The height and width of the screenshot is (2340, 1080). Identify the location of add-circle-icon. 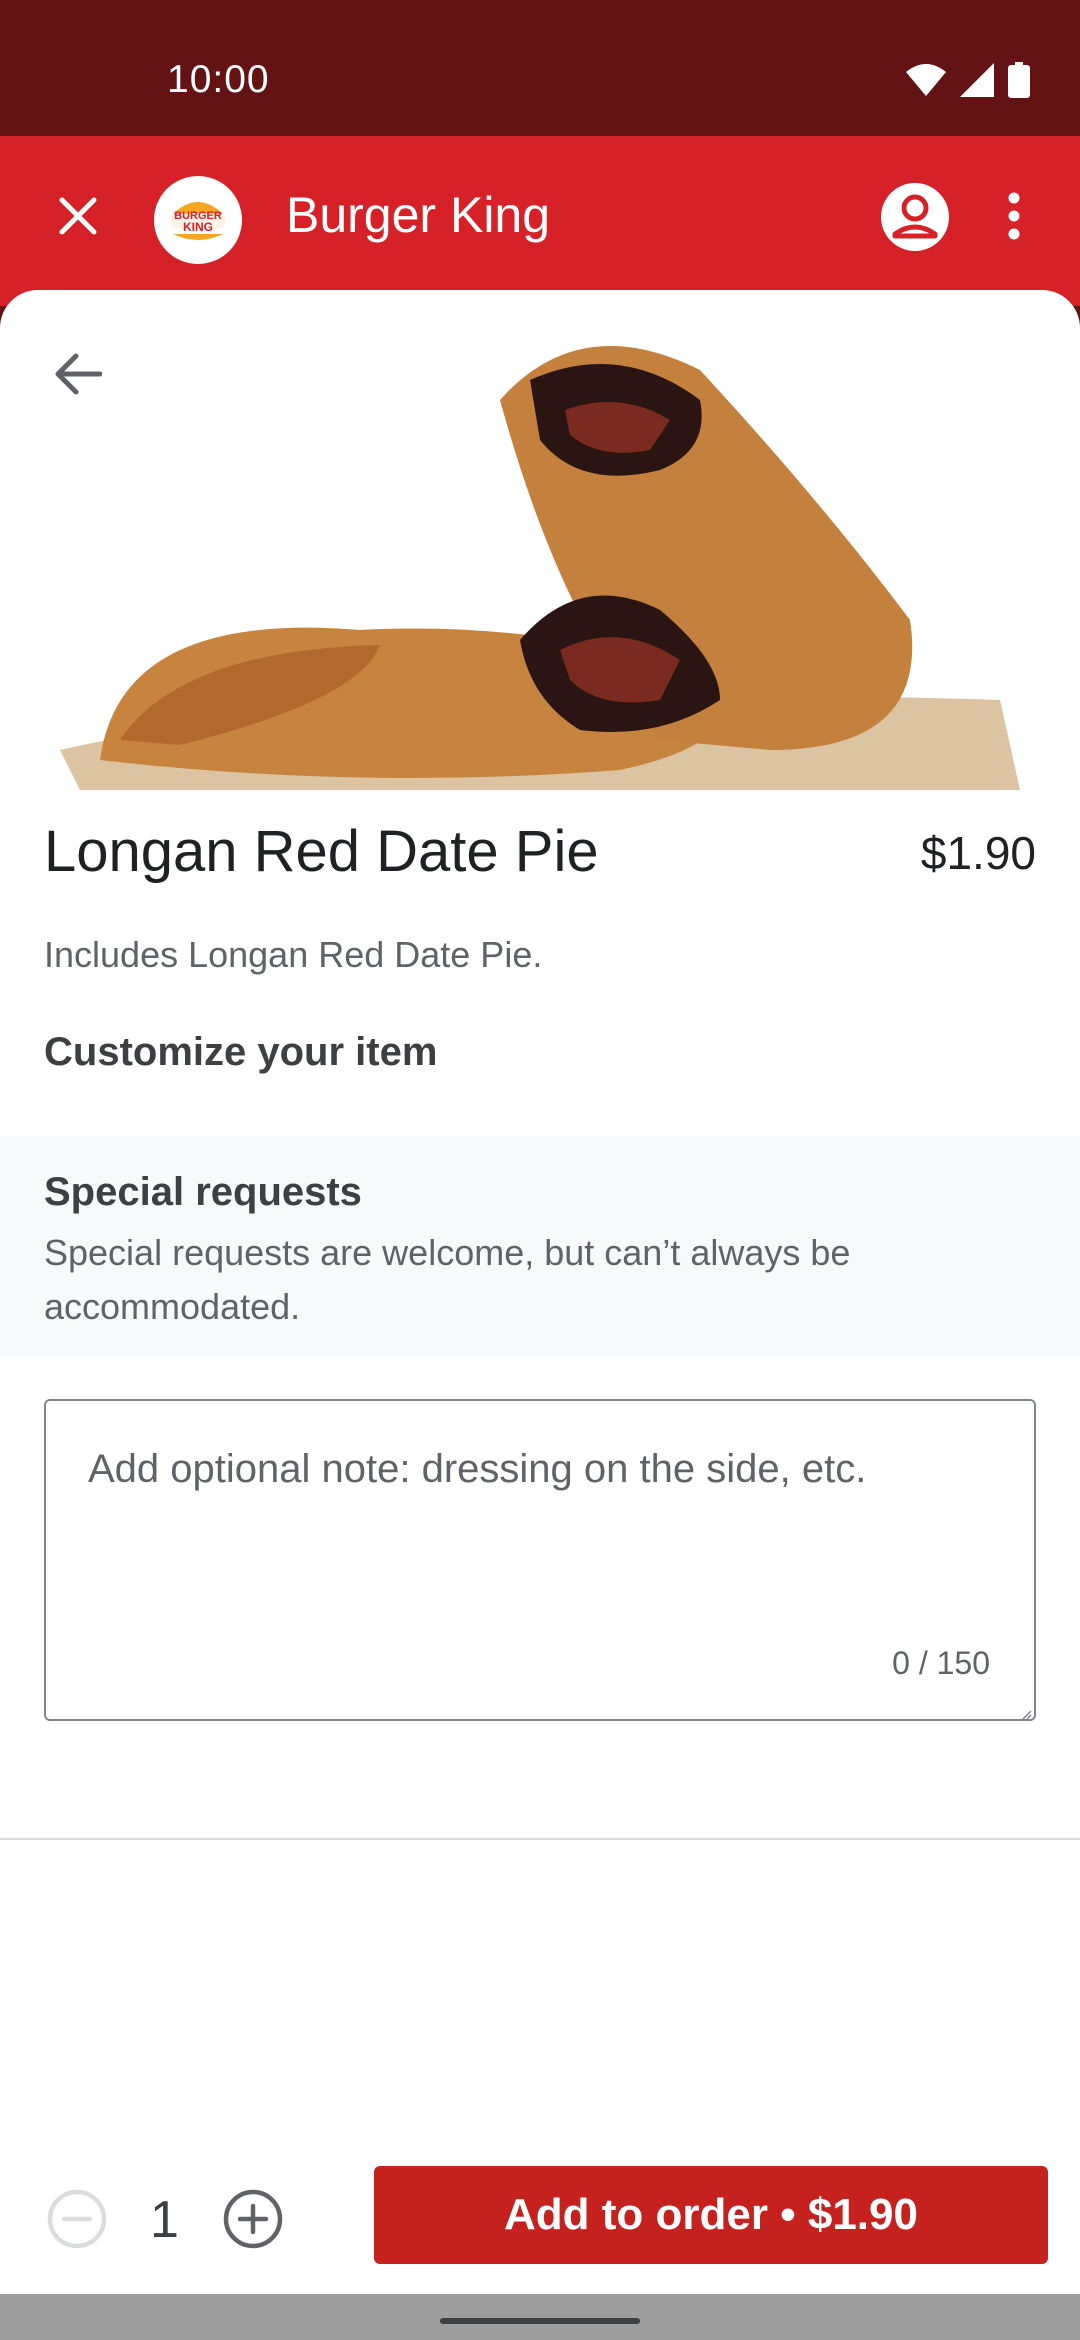
(253, 2222).